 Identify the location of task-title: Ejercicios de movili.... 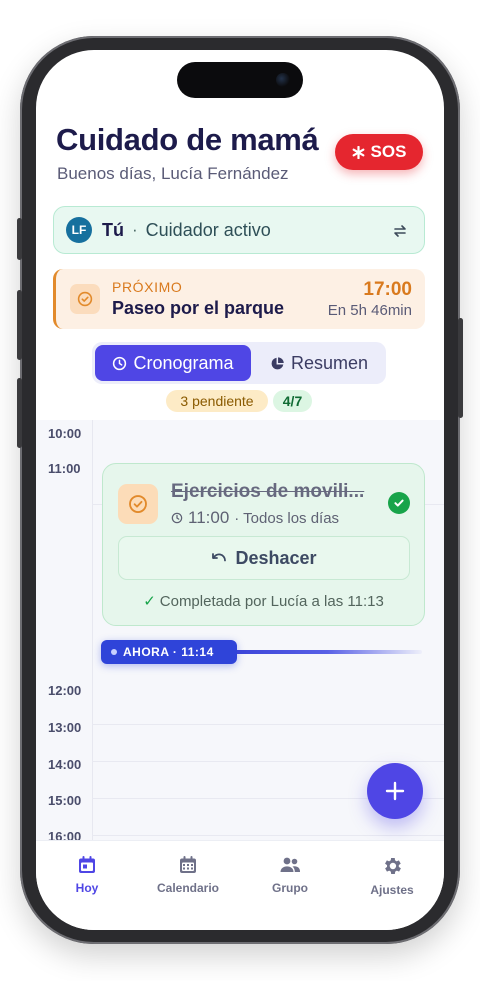
(268, 491).